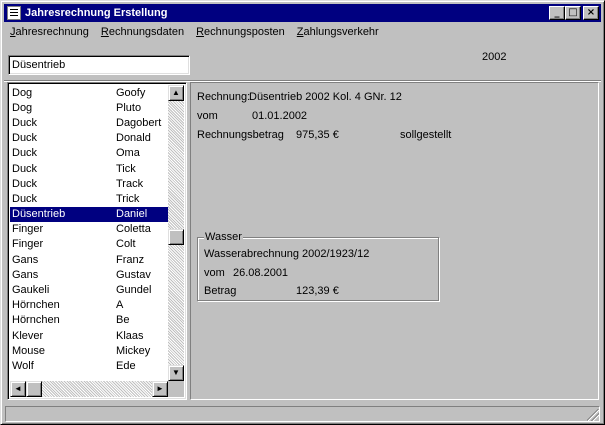 Image resolution: width=605 pixels, height=425 pixels. Describe the element at coordinates (131, 92) in the screenshot. I see `list-item-firstname: Goofy` at that location.